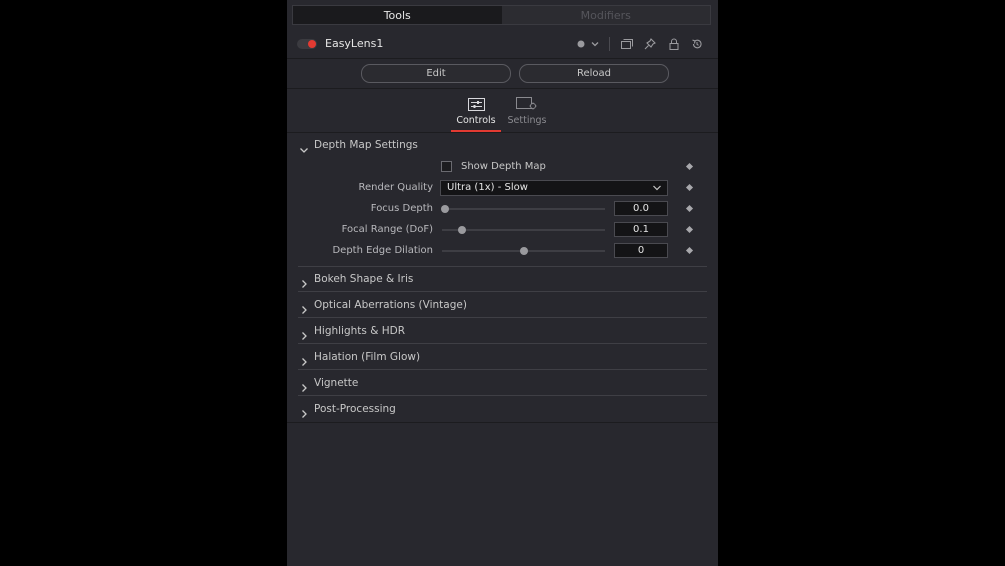 This screenshot has width=1005, height=566. I want to click on edge-dilation-label: Depth Edge Dilation, so click(382, 250).